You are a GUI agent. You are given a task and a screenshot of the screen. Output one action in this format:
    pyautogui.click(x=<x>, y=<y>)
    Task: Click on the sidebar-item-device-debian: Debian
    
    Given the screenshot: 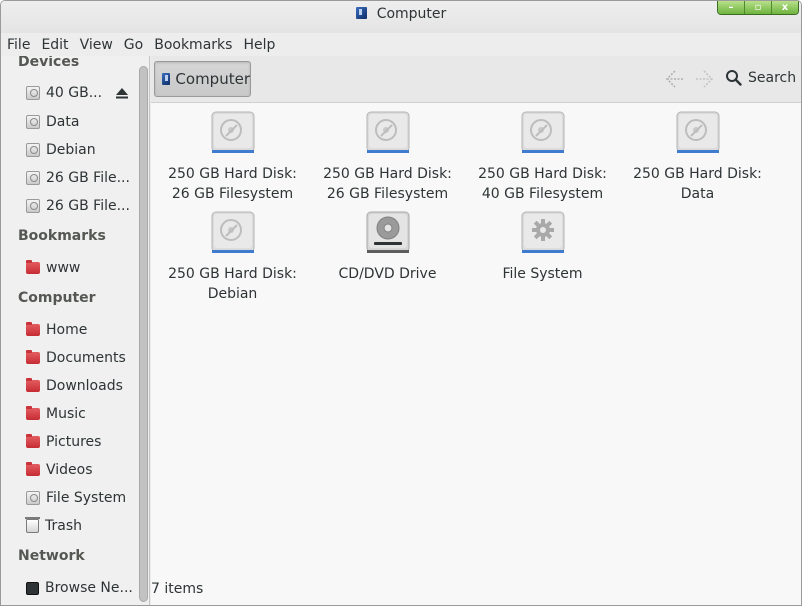 What is the action you would take?
    pyautogui.click(x=82, y=150)
    